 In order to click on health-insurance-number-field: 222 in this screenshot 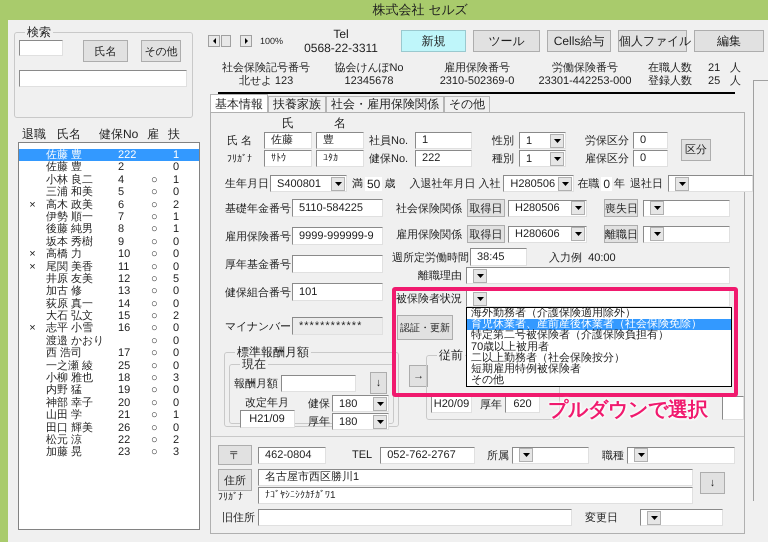, I will do `click(443, 158)`.